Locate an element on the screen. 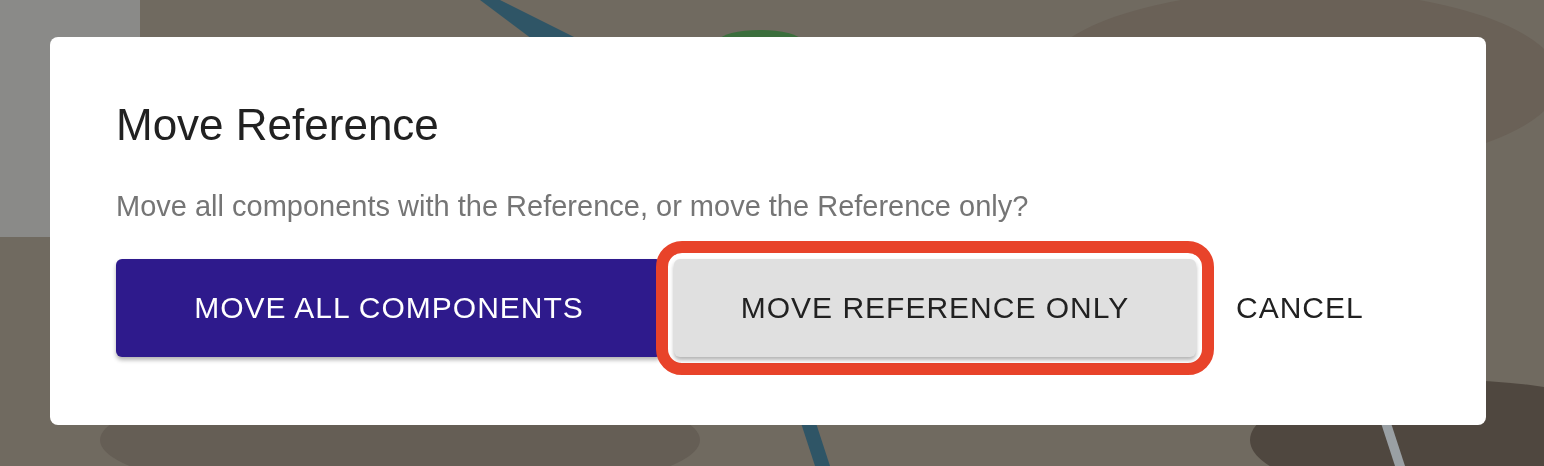 The width and height of the screenshot is (1544, 466). dialog-message: Move all components with the Reference, or move the Reference only? is located at coordinates (573, 206).